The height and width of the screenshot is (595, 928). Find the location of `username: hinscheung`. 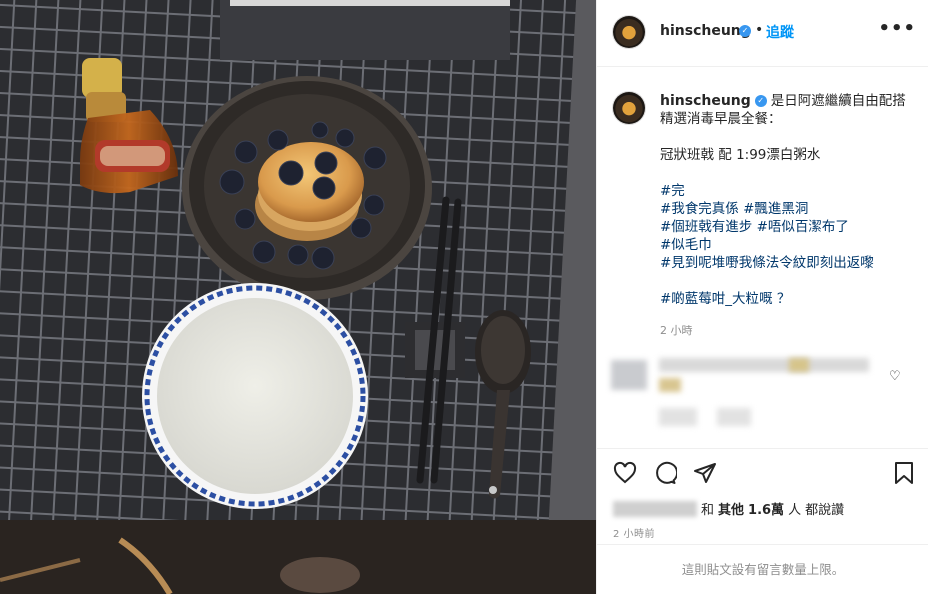

username: hinscheung is located at coordinates (705, 31).